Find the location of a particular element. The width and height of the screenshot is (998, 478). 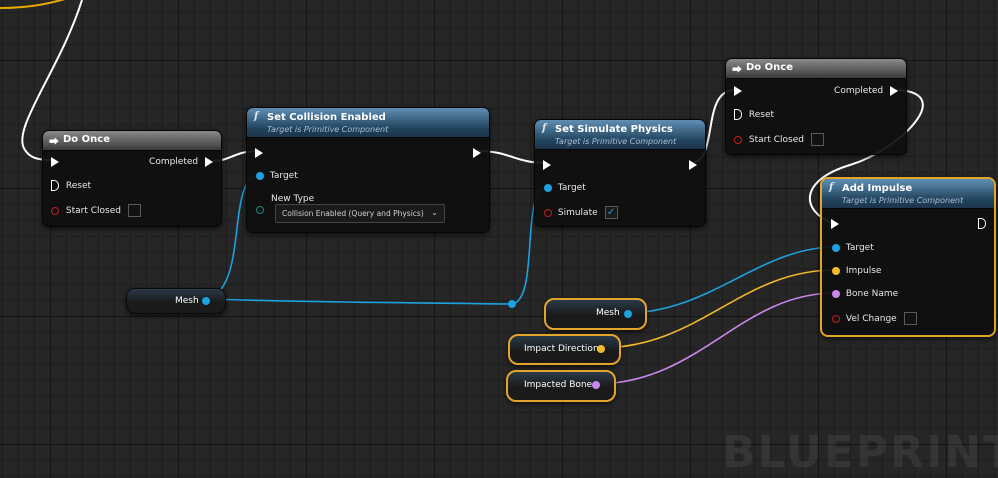

vel-change-label: Vel Change is located at coordinates (871, 319).